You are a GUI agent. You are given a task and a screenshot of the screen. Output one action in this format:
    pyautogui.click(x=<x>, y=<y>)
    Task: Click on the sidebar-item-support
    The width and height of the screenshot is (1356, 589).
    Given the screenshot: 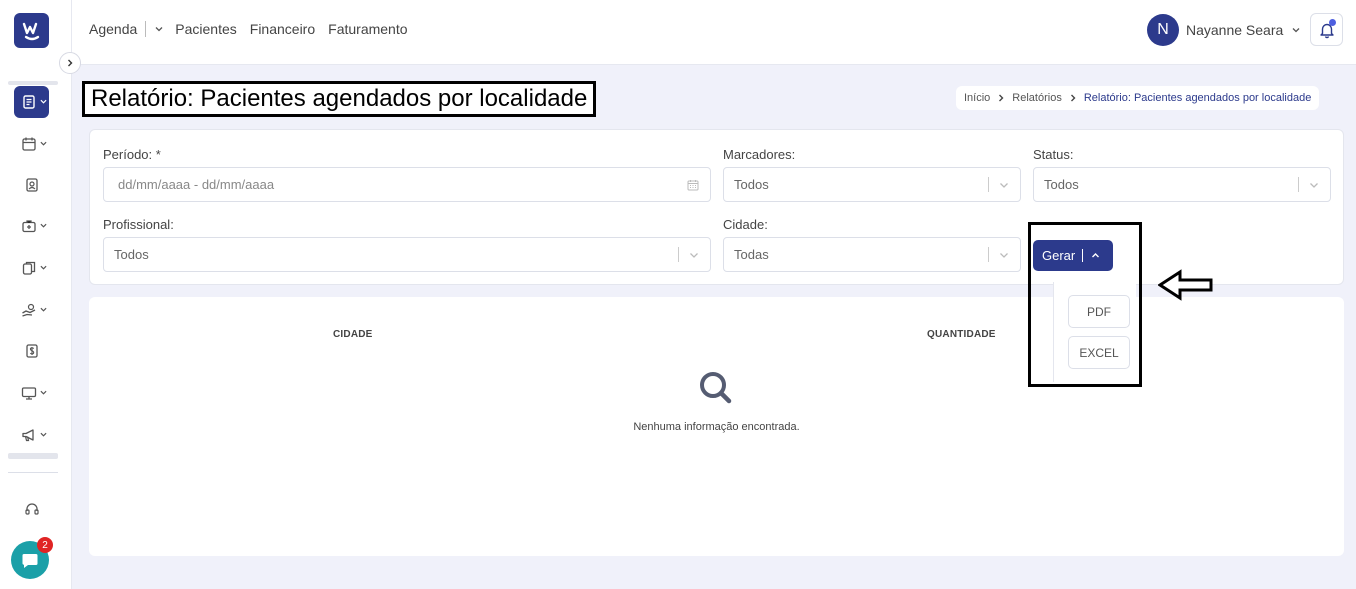 What is the action you would take?
    pyautogui.click(x=31, y=509)
    